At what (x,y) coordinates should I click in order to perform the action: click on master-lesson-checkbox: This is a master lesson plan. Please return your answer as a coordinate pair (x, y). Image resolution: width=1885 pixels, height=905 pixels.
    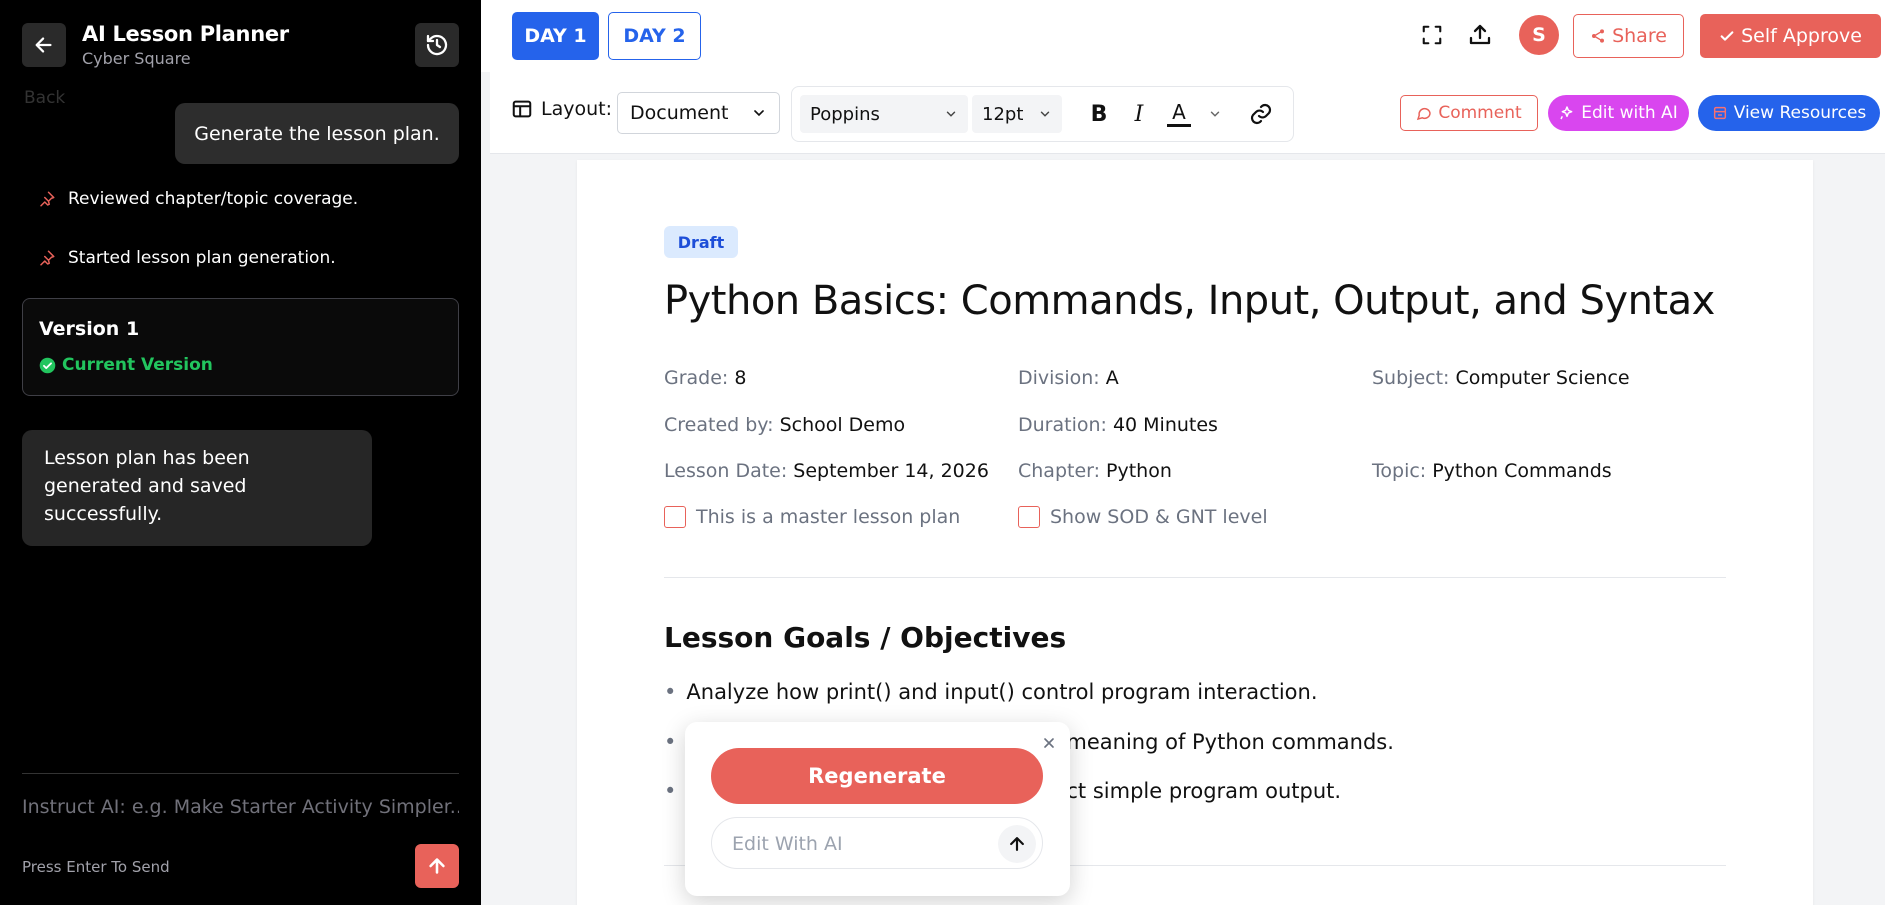
    Looking at the image, I should click on (812, 517).